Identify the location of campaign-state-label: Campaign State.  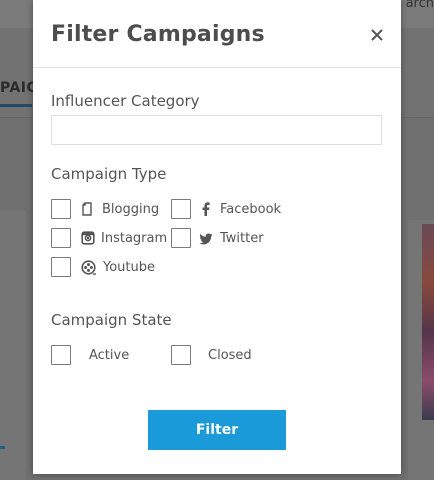
(111, 320).